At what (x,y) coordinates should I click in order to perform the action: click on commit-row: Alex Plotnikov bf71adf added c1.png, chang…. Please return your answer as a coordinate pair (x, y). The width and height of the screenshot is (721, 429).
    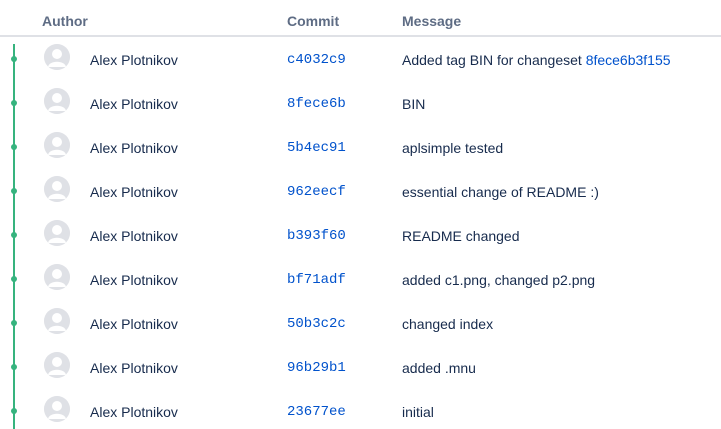
    Looking at the image, I should click on (360, 279).